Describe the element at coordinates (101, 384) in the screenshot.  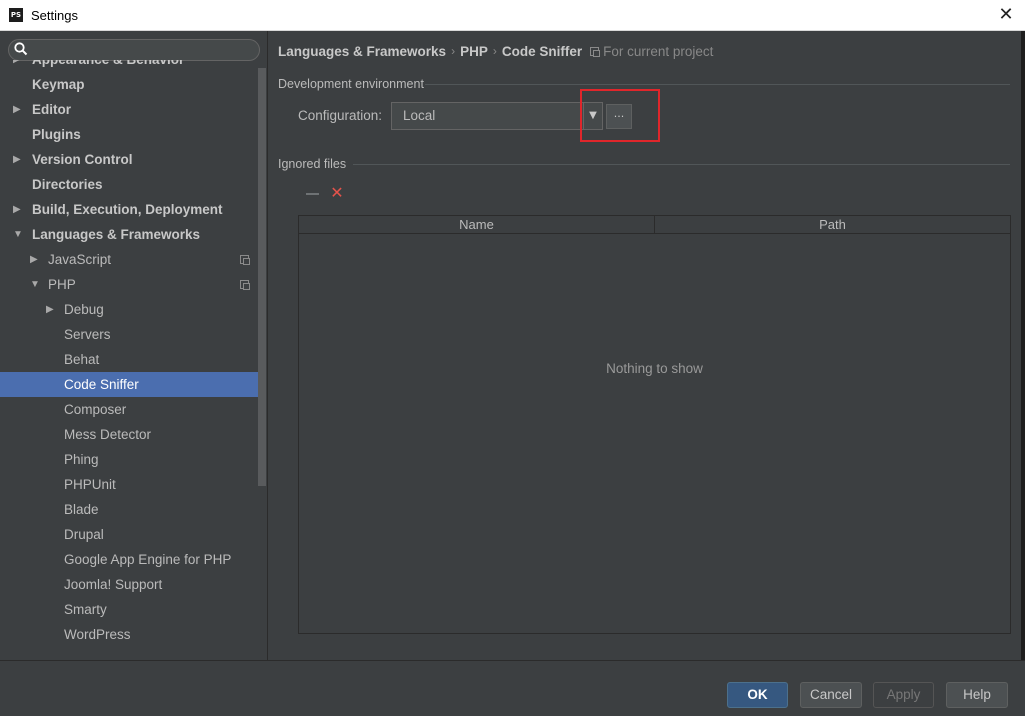
I see `sidebar-item-label: Code Sniffer` at that location.